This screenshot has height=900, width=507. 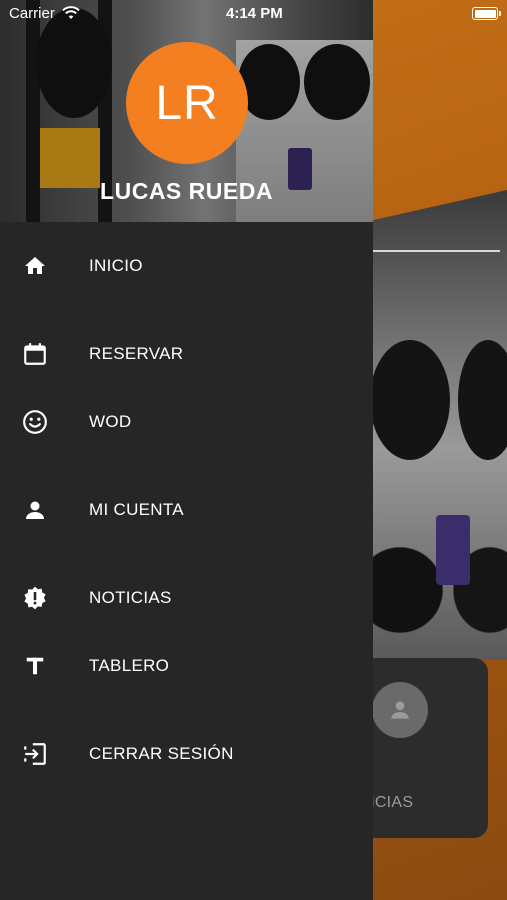 What do you see at coordinates (186, 354) in the screenshot?
I see `menu-item-reservar: RESERVAR` at bounding box center [186, 354].